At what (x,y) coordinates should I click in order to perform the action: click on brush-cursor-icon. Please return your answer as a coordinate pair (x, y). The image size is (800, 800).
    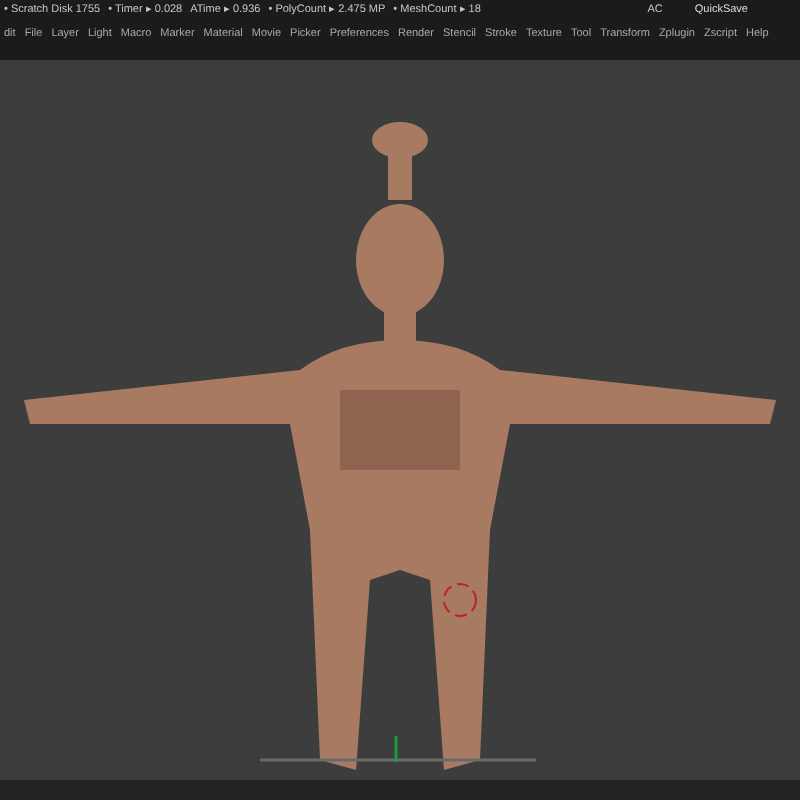
    Looking at the image, I should click on (460, 600).